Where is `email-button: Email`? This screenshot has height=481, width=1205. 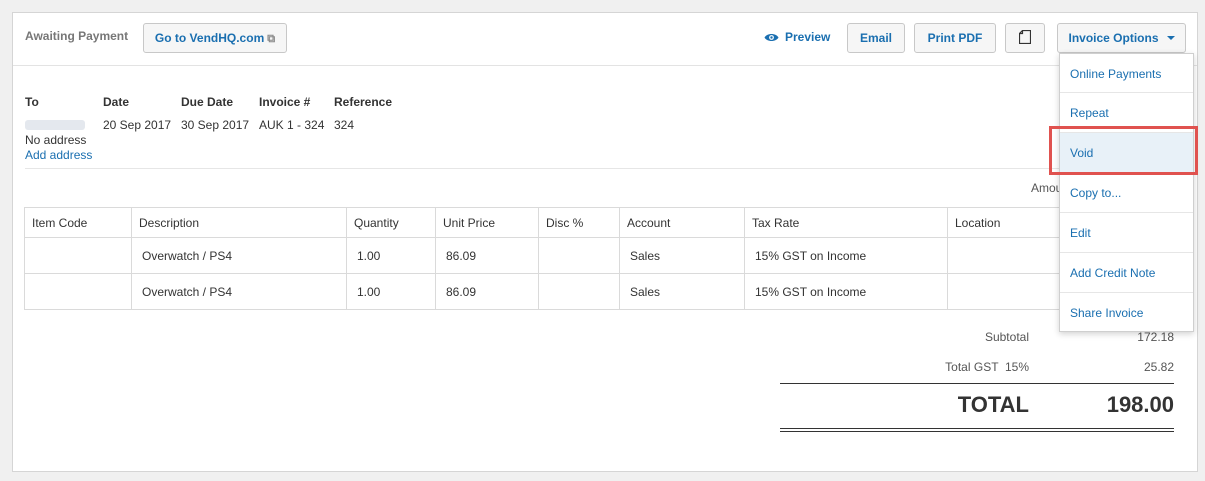 email-button: Email is located at coordinates (876, 38).